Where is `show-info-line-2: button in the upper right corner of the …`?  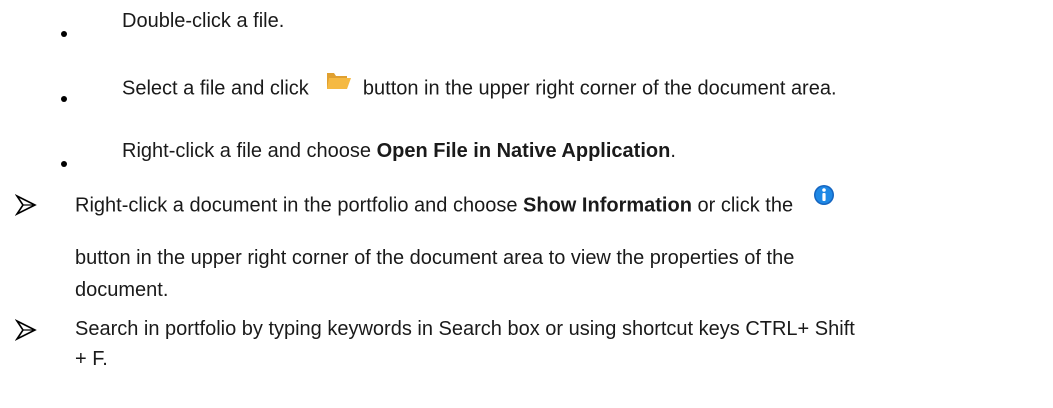 show-info-line-2: button in the upper right corner of the … is located at coordinates (434, 258).